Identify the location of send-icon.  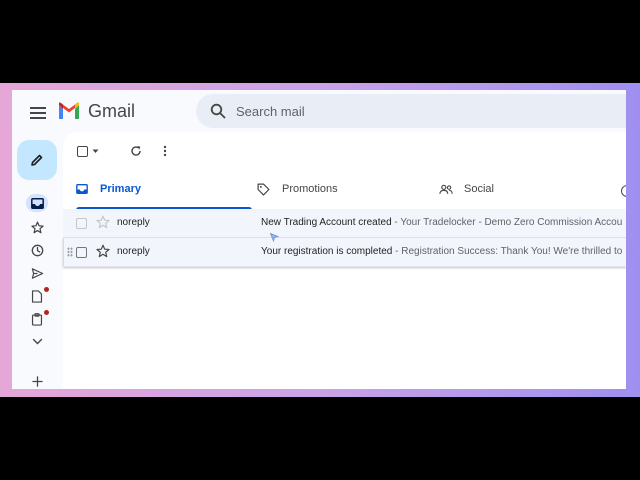
(37, 273).